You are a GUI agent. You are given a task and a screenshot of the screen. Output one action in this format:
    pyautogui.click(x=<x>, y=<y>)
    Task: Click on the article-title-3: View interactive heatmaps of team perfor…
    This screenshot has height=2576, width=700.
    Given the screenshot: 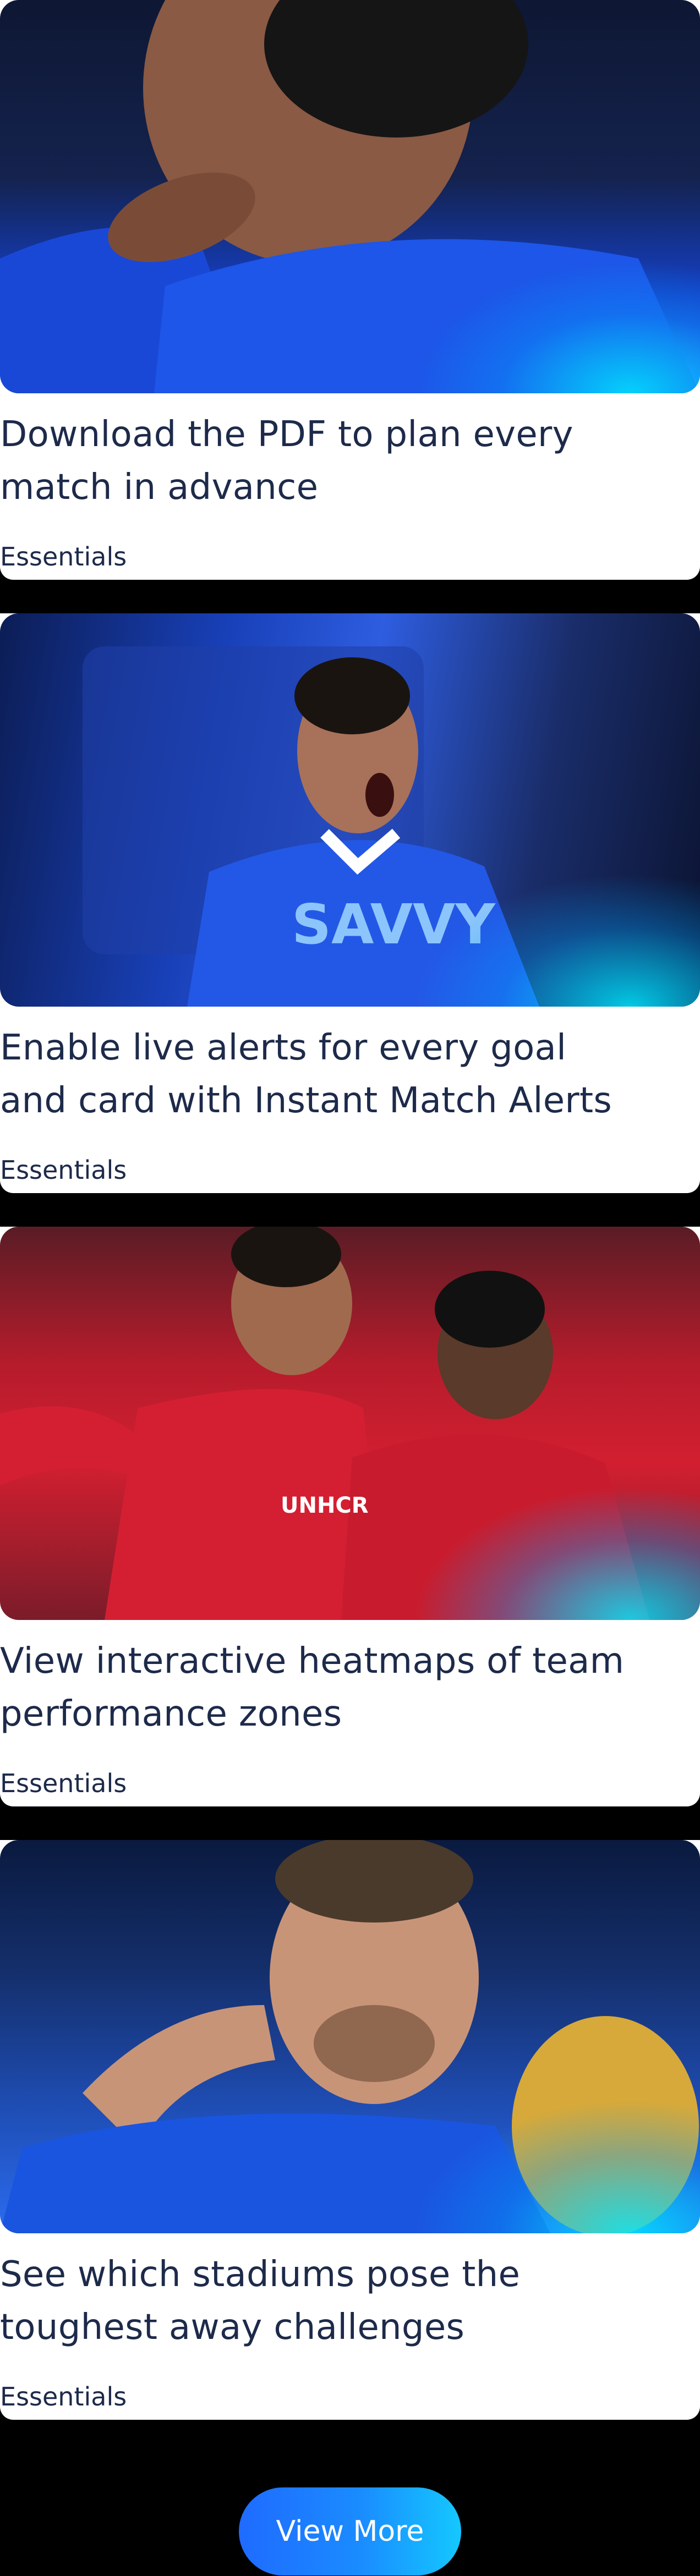 What is the action you would take?
    pyautogui.click(x=316, y=1687)
    